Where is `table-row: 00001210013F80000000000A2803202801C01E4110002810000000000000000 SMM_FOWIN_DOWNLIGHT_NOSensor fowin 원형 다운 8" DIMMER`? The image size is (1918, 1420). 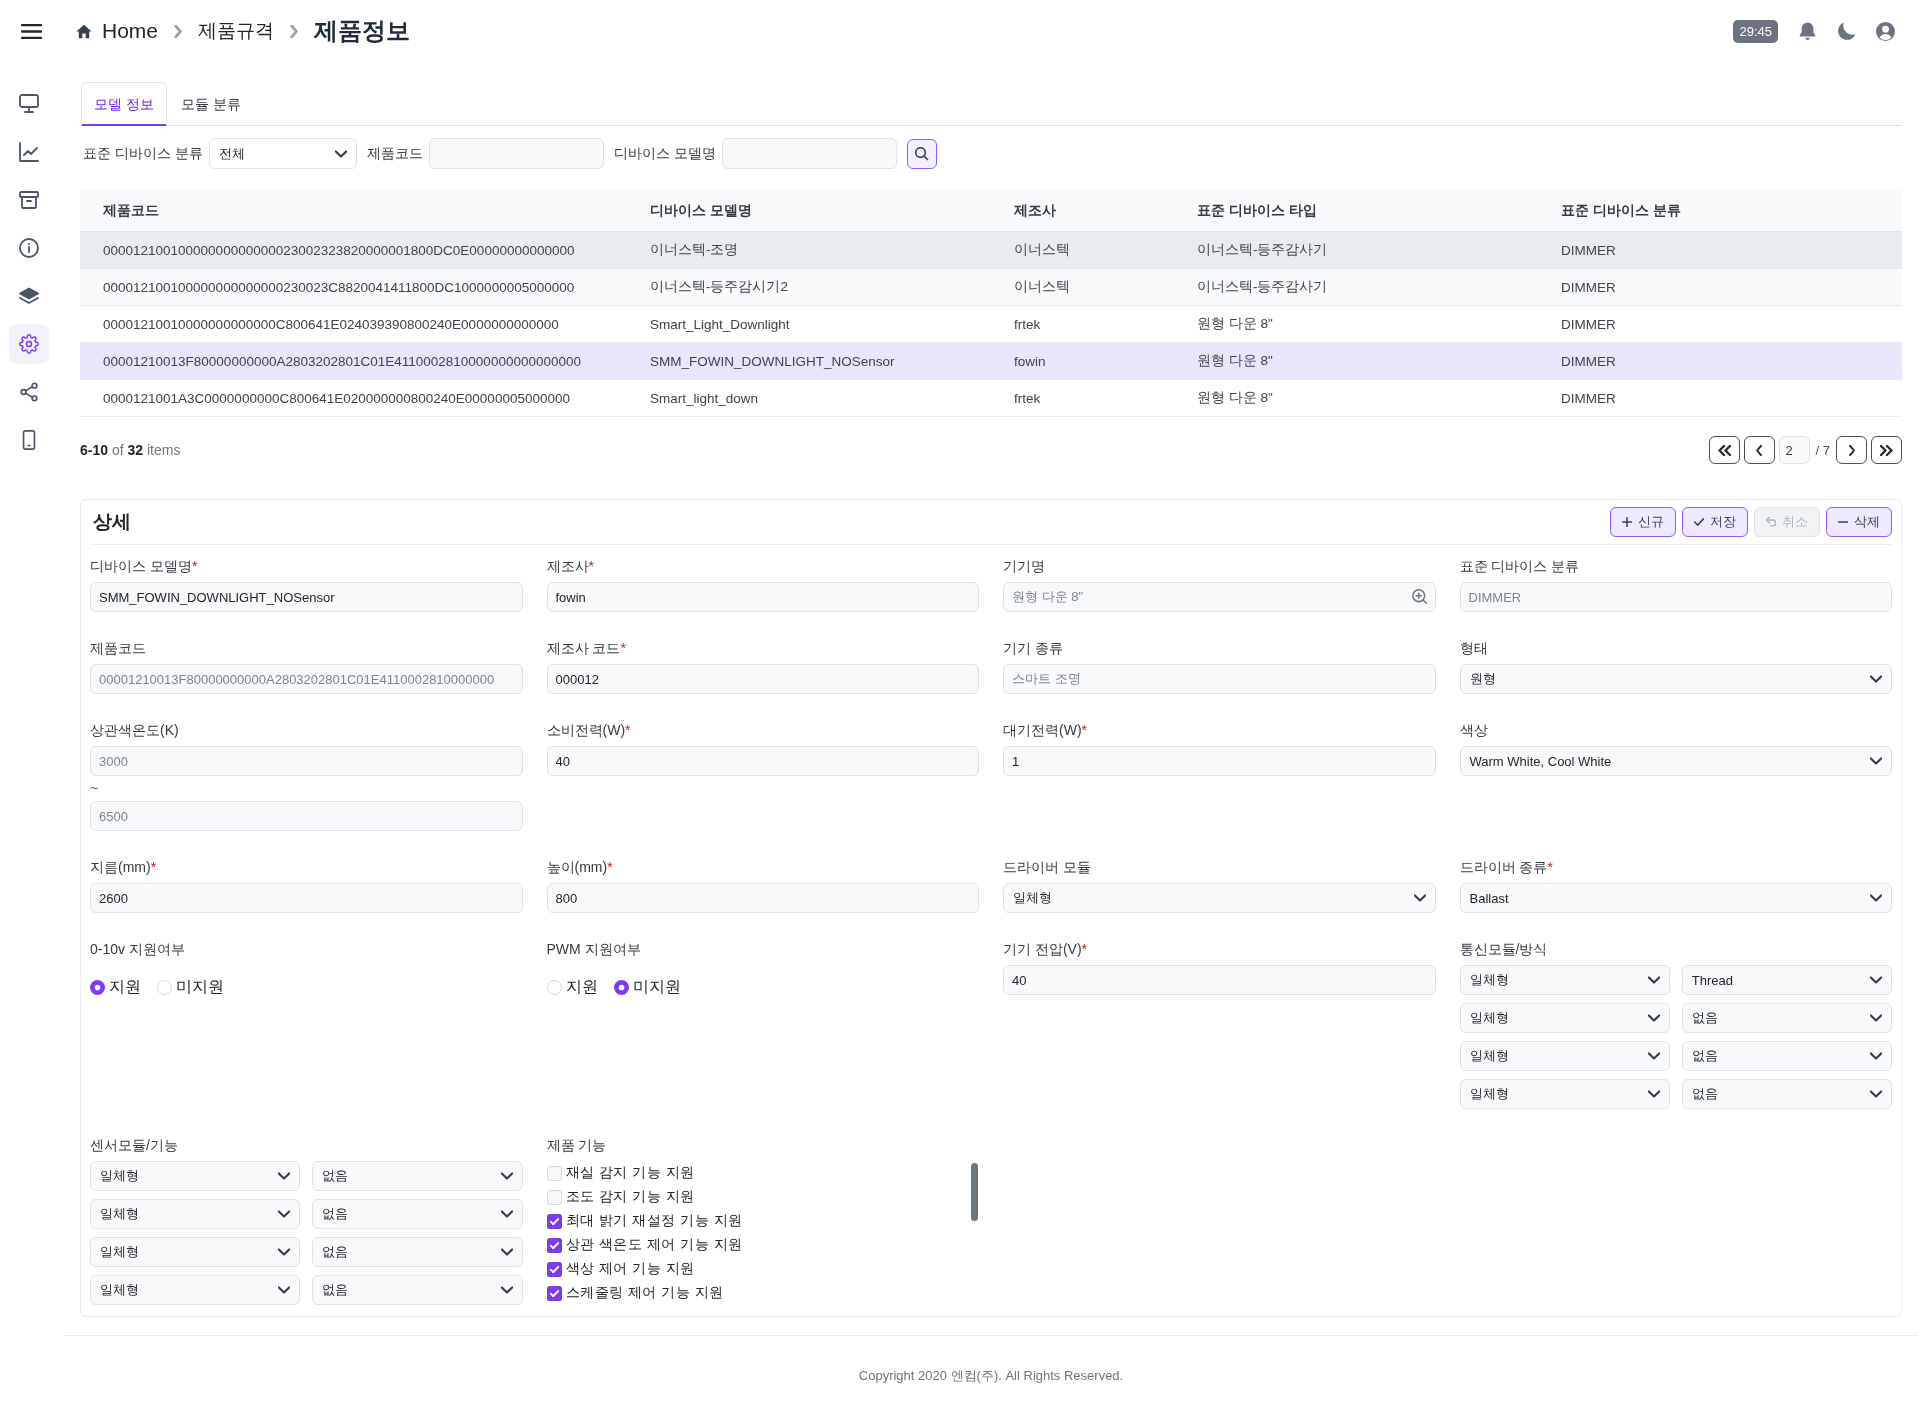 table-row: 00001210013F80000000000A2803202801C01E4110002810000000000000000 SMM_FOWIN_DOWNLIGHT_NOSensor fowin 원형 다운 8" DIMMER is located at coordinates (991, 361).